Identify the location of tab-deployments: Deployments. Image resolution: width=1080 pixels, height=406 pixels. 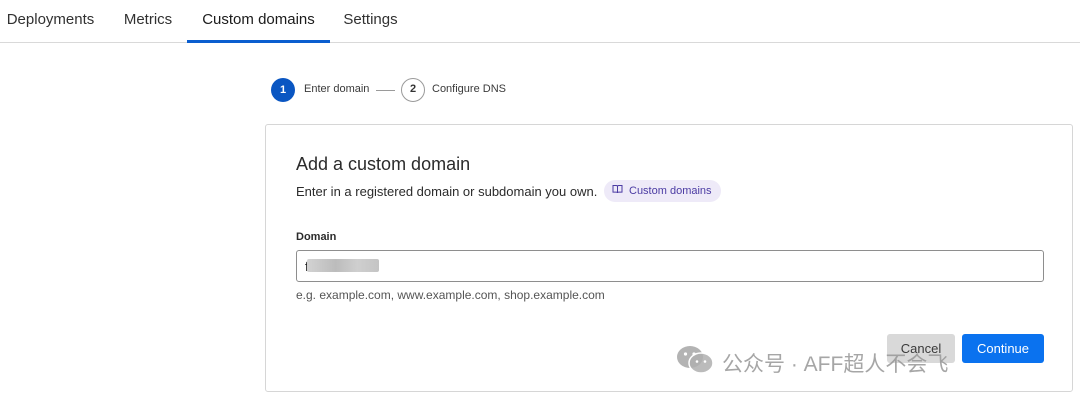
(50, 21).